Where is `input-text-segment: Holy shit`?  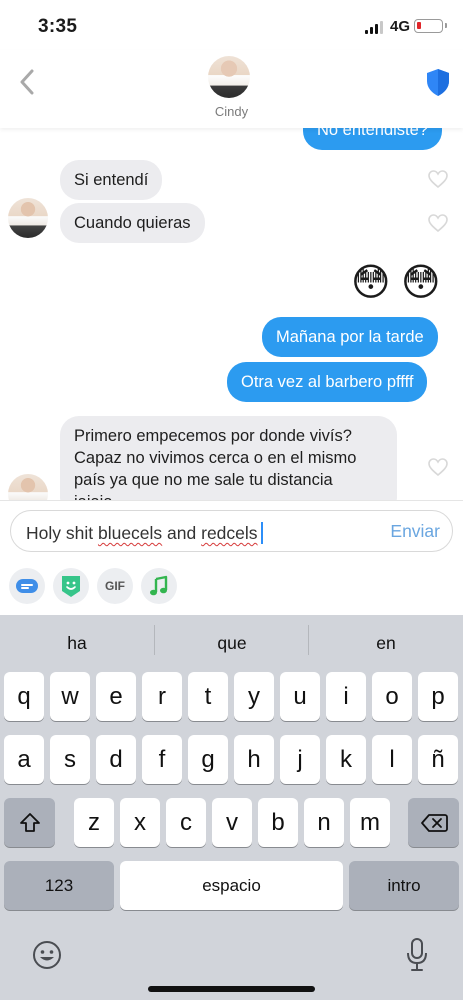
input-text-segment: Holy shit is located at coordinates (62, 533).